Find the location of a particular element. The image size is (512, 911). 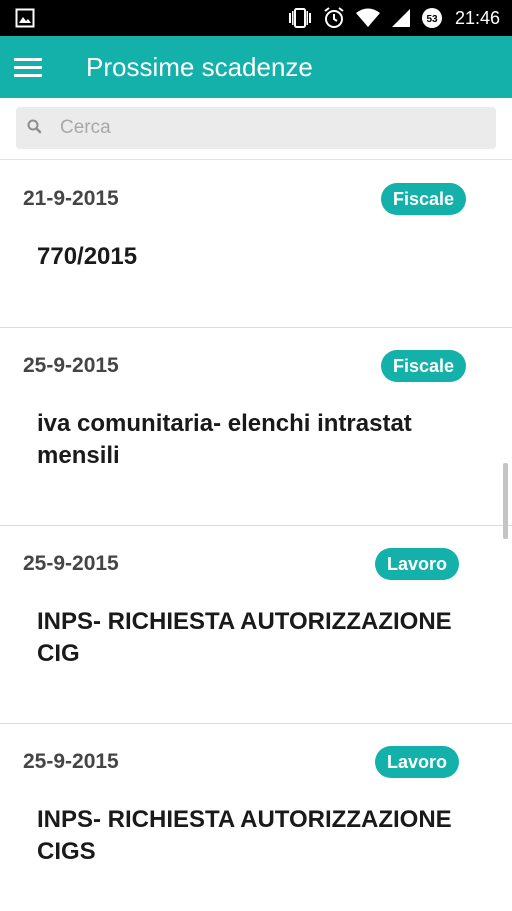

item-title: 770/2015 is located at coordinates (87, 256).